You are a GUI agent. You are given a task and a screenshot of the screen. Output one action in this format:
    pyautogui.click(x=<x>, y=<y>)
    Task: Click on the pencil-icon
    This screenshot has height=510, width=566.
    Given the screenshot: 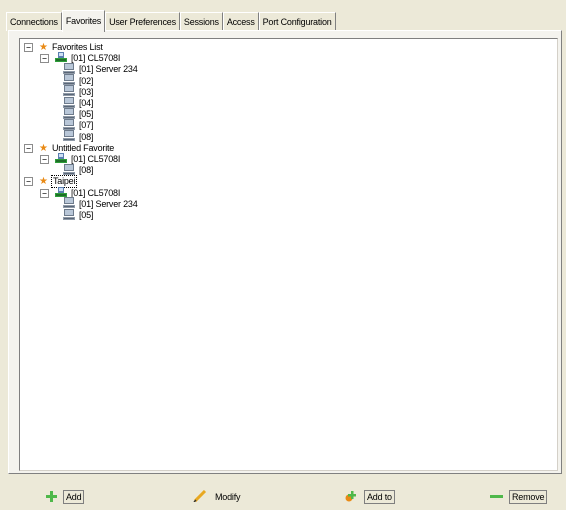 What is the action you would take?
    pyautogui.click(x=200, y=496)
    